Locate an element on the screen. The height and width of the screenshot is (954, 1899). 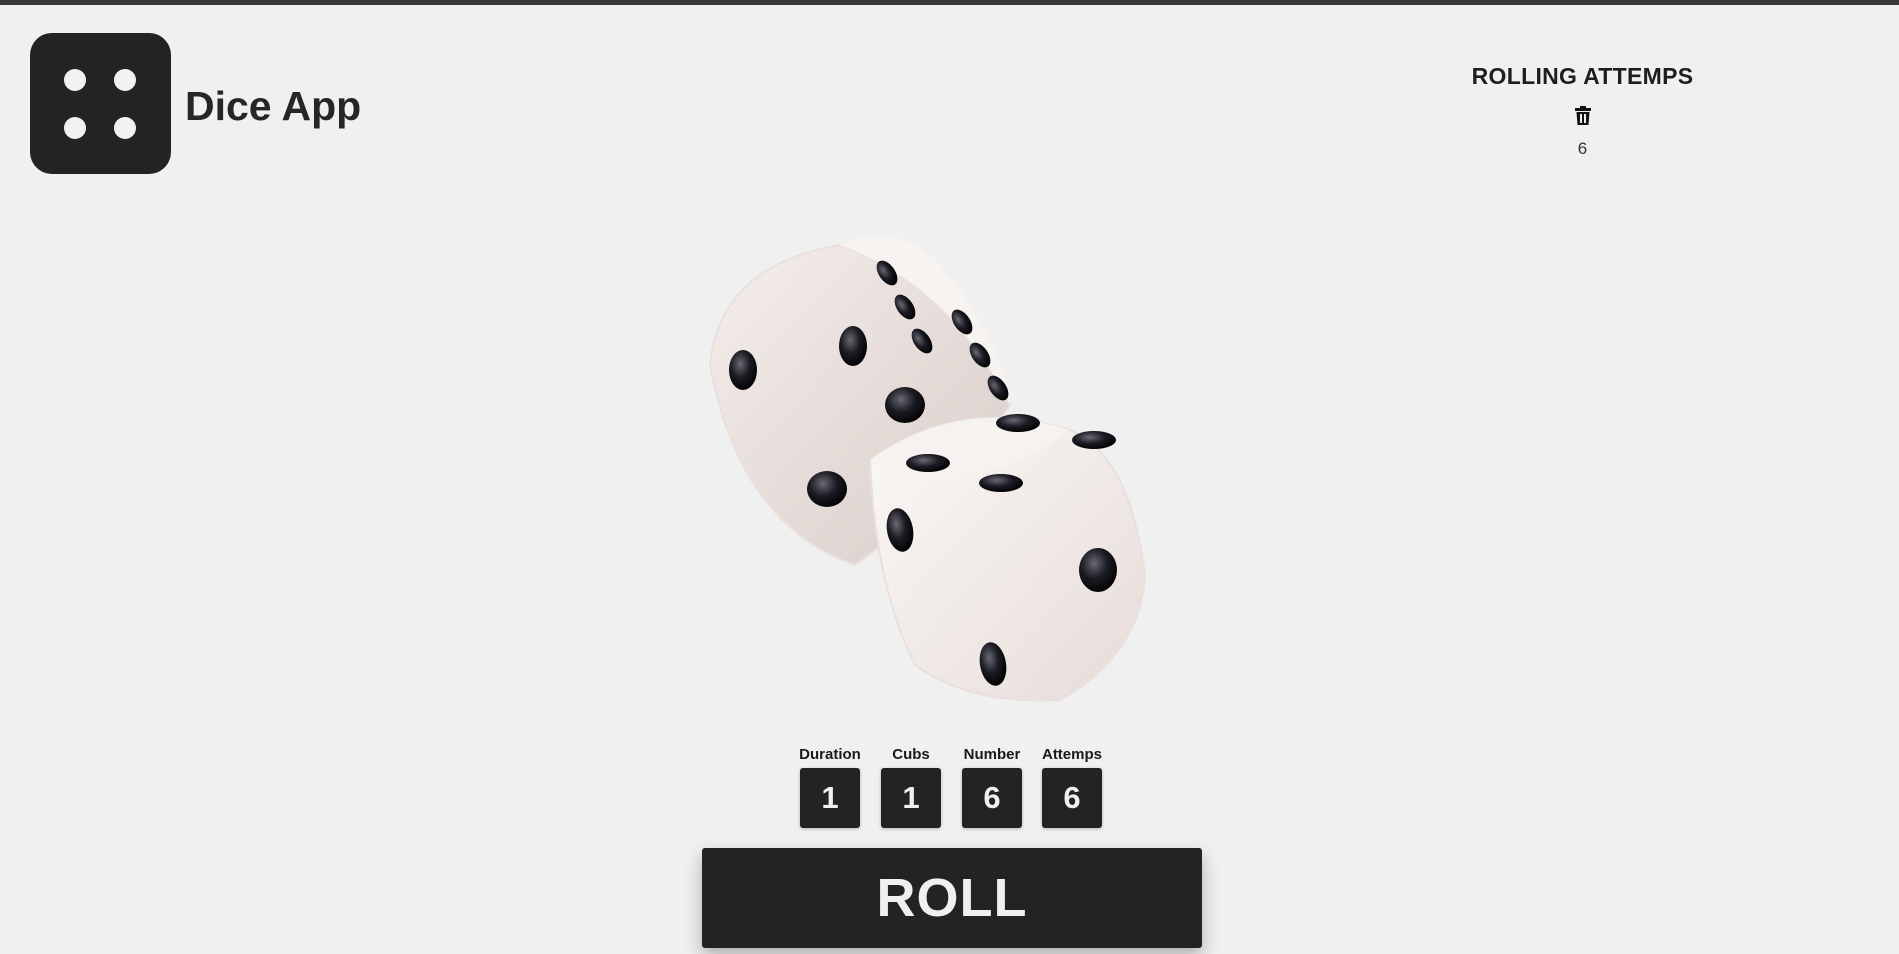
rolling-attempts-panel: ROLLING ATTEMPS 6 is located at coordinates (1582, 110).